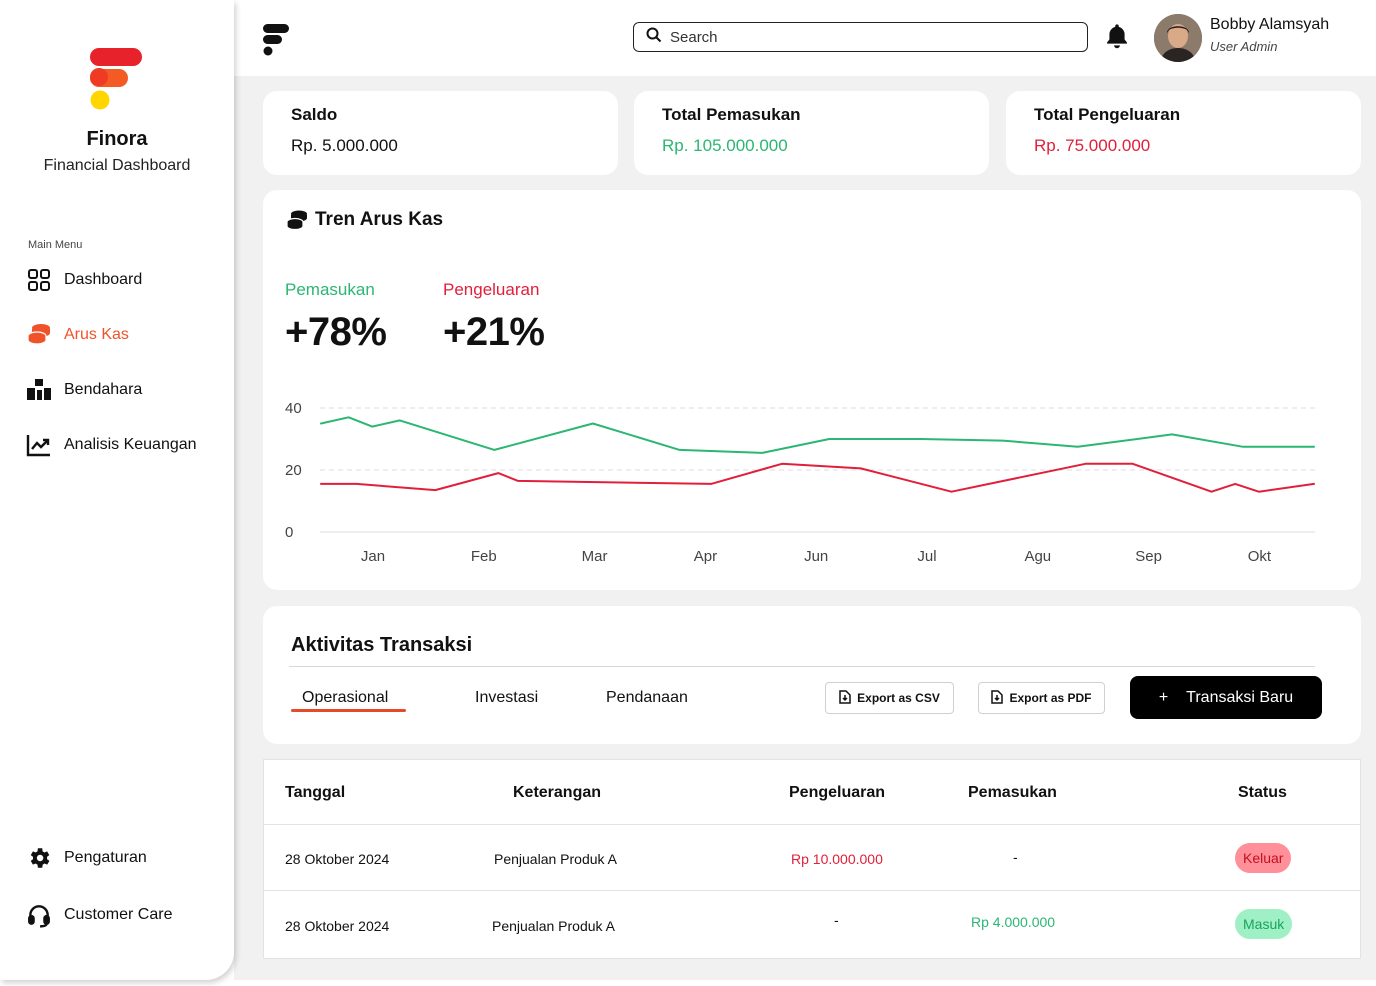 This screenshot has width=1376, height=986. What do you see at coordinates (314, 114) in the screenshot?
I see `stat-label: Saldo` at bounding box center [314, 114].